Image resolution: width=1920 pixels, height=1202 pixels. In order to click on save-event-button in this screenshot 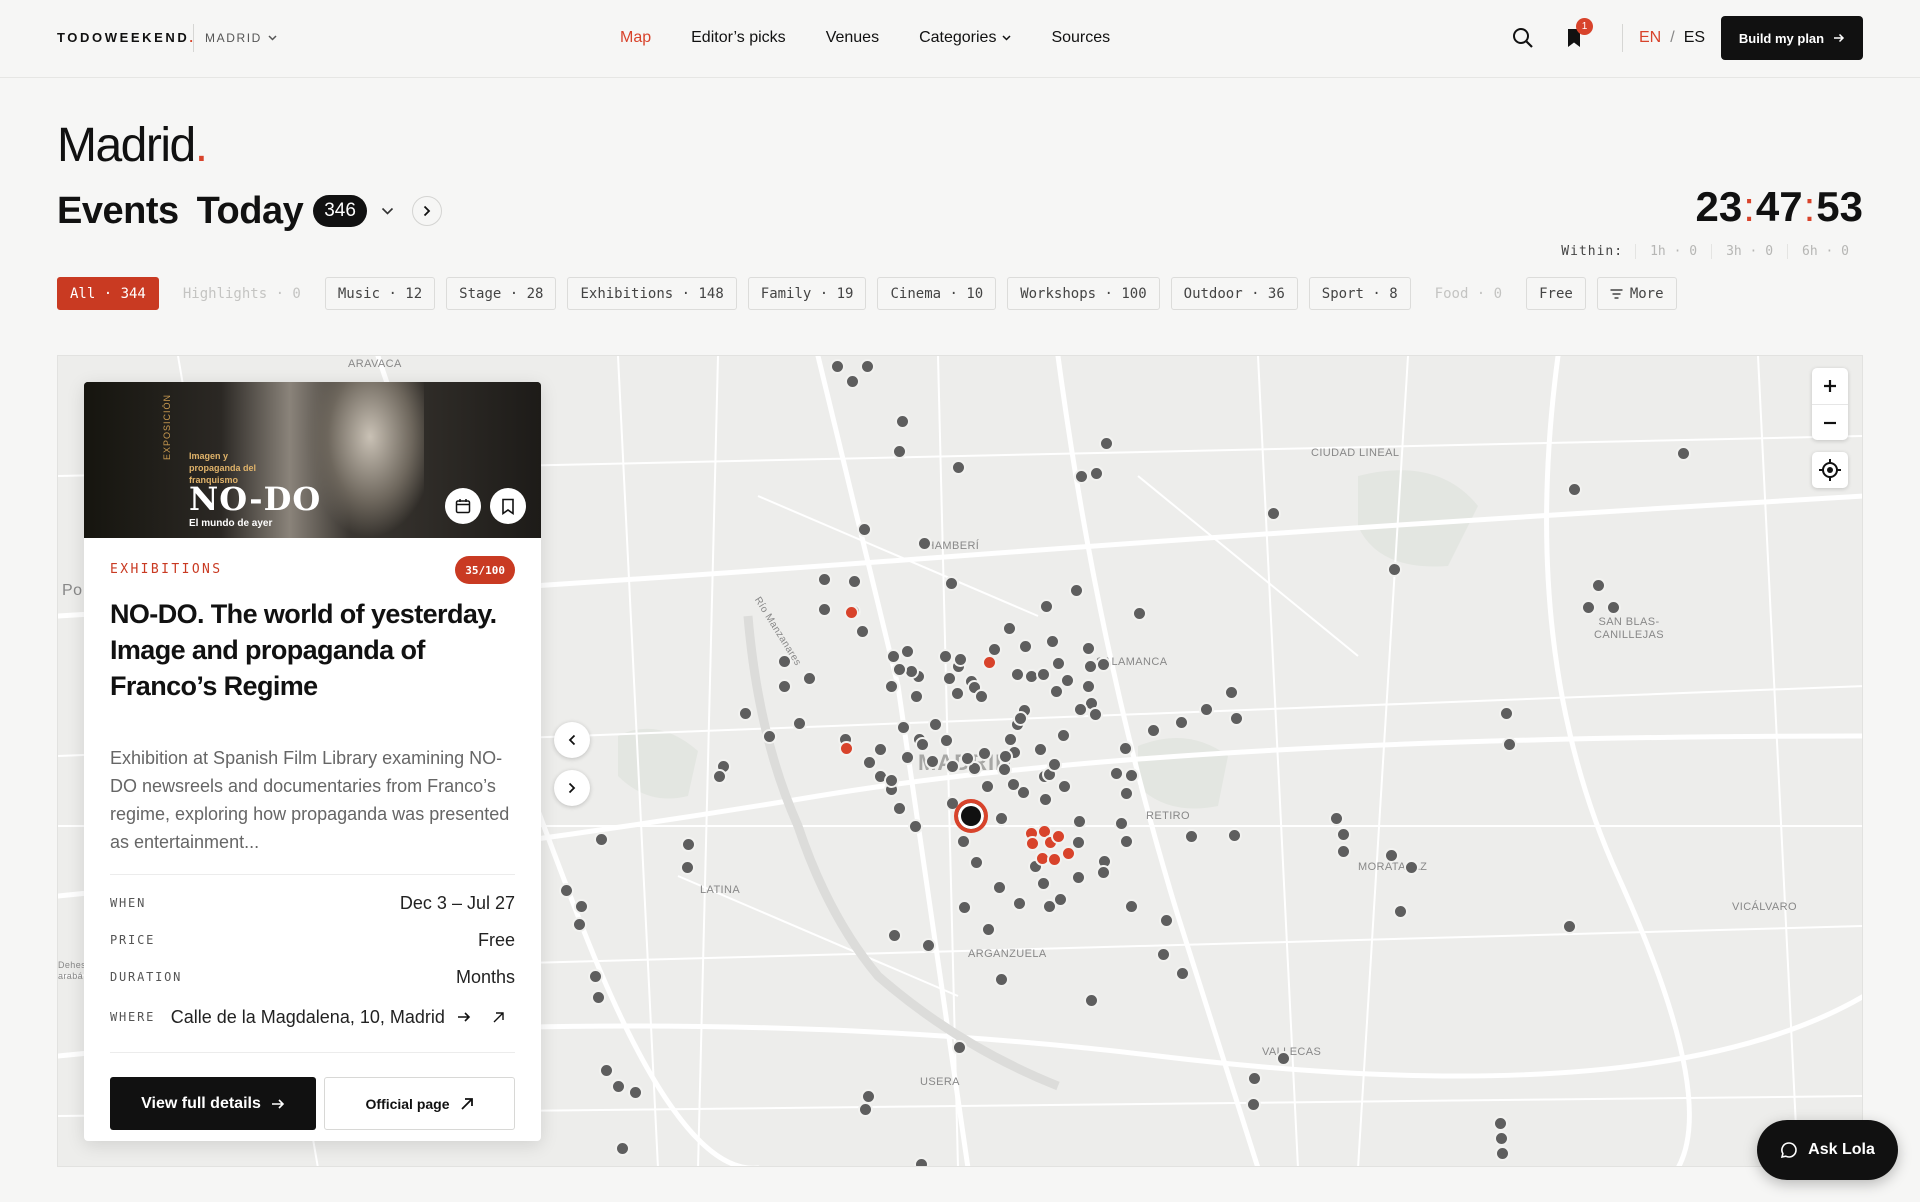, I will do `click(508, 506)`.